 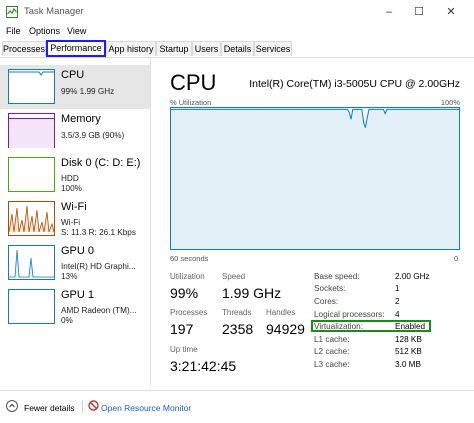 I want to click on graph-label-max: 100%, so click(x=450, y=102).